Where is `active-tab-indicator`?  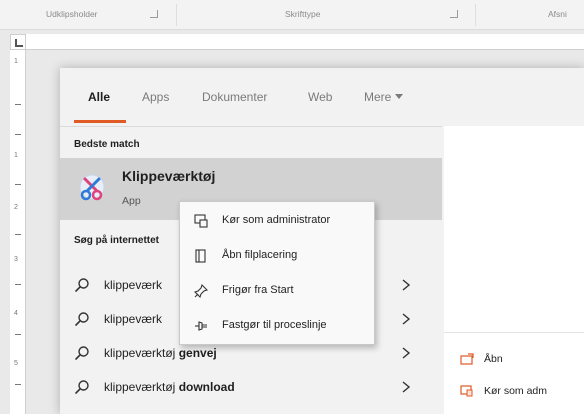
active-tab-indicator is located at coordinates (100, 121).